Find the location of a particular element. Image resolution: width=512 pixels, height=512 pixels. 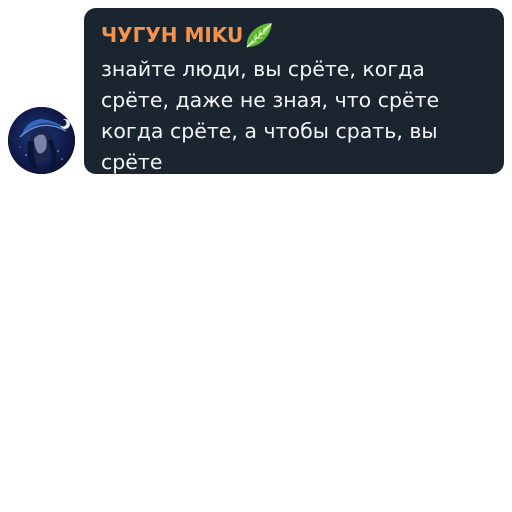

anime-avatar-icon is located at coordinates (41, 140).